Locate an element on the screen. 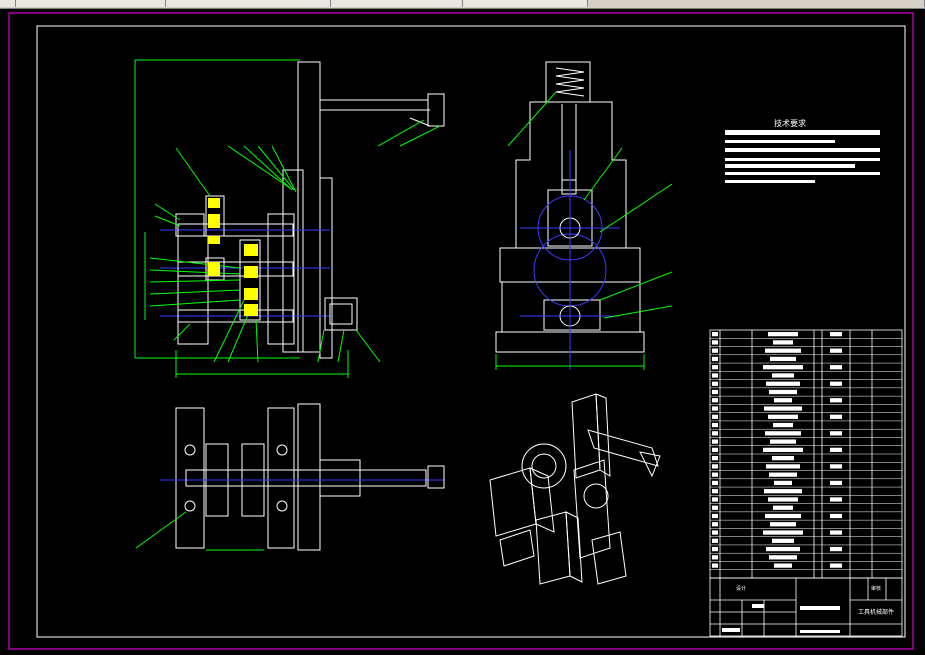  side-view is located at coordinates (584, 215).